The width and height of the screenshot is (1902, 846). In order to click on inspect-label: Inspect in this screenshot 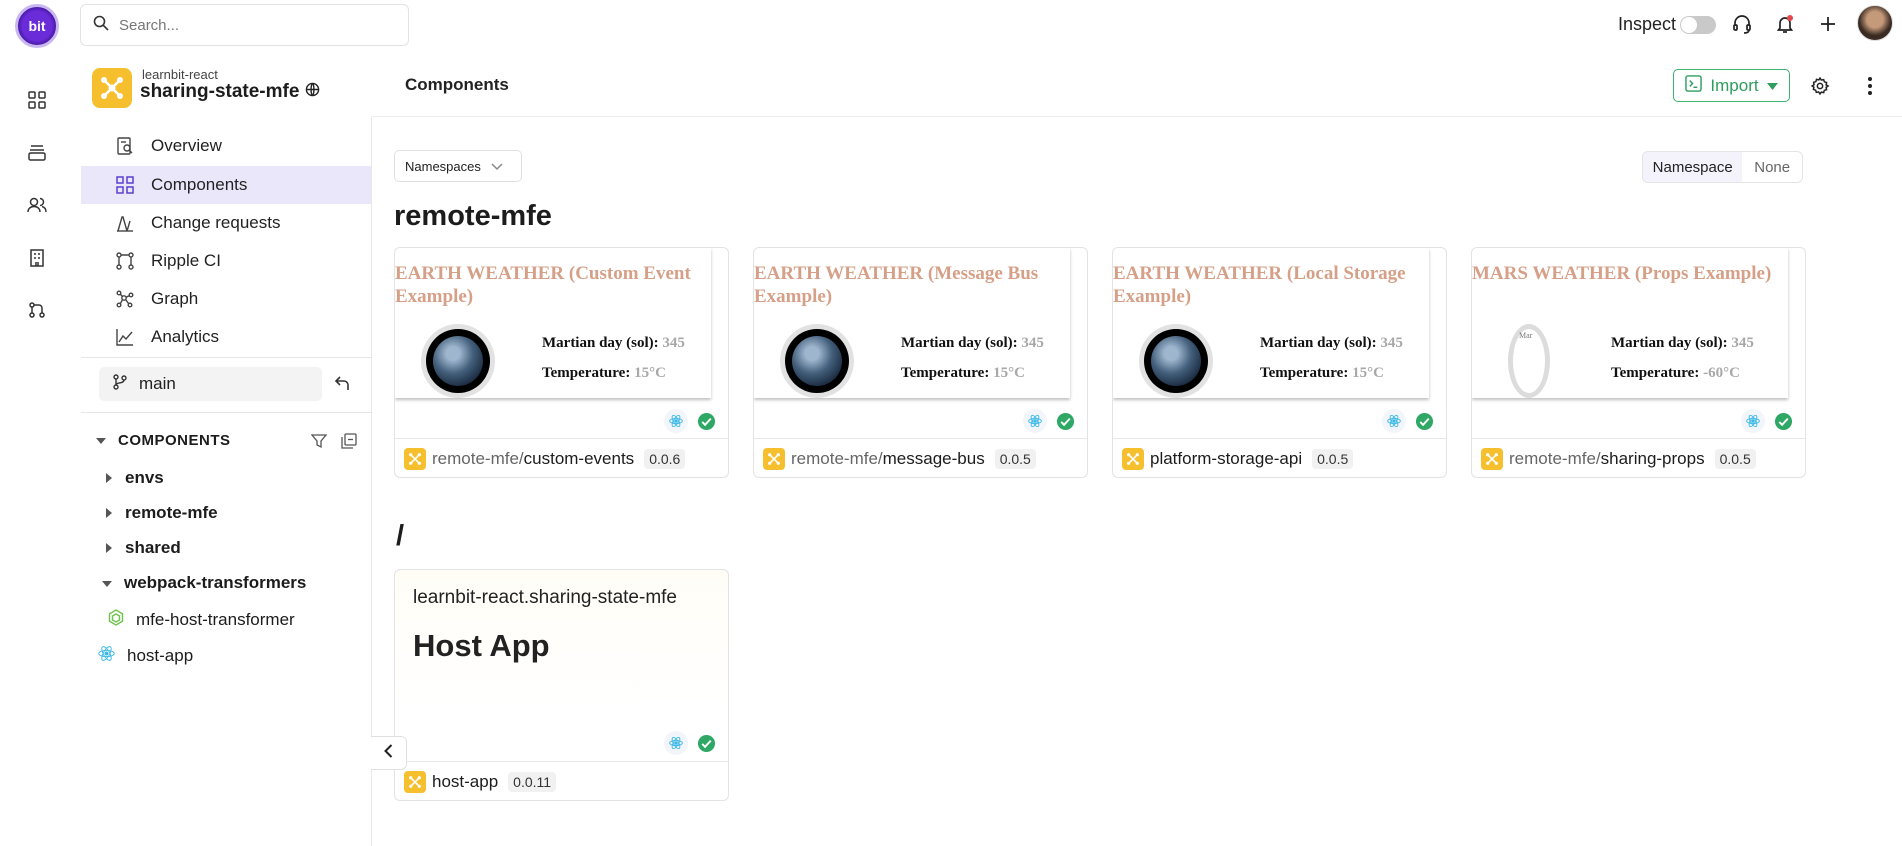, I will do `click(1647, 24)`.